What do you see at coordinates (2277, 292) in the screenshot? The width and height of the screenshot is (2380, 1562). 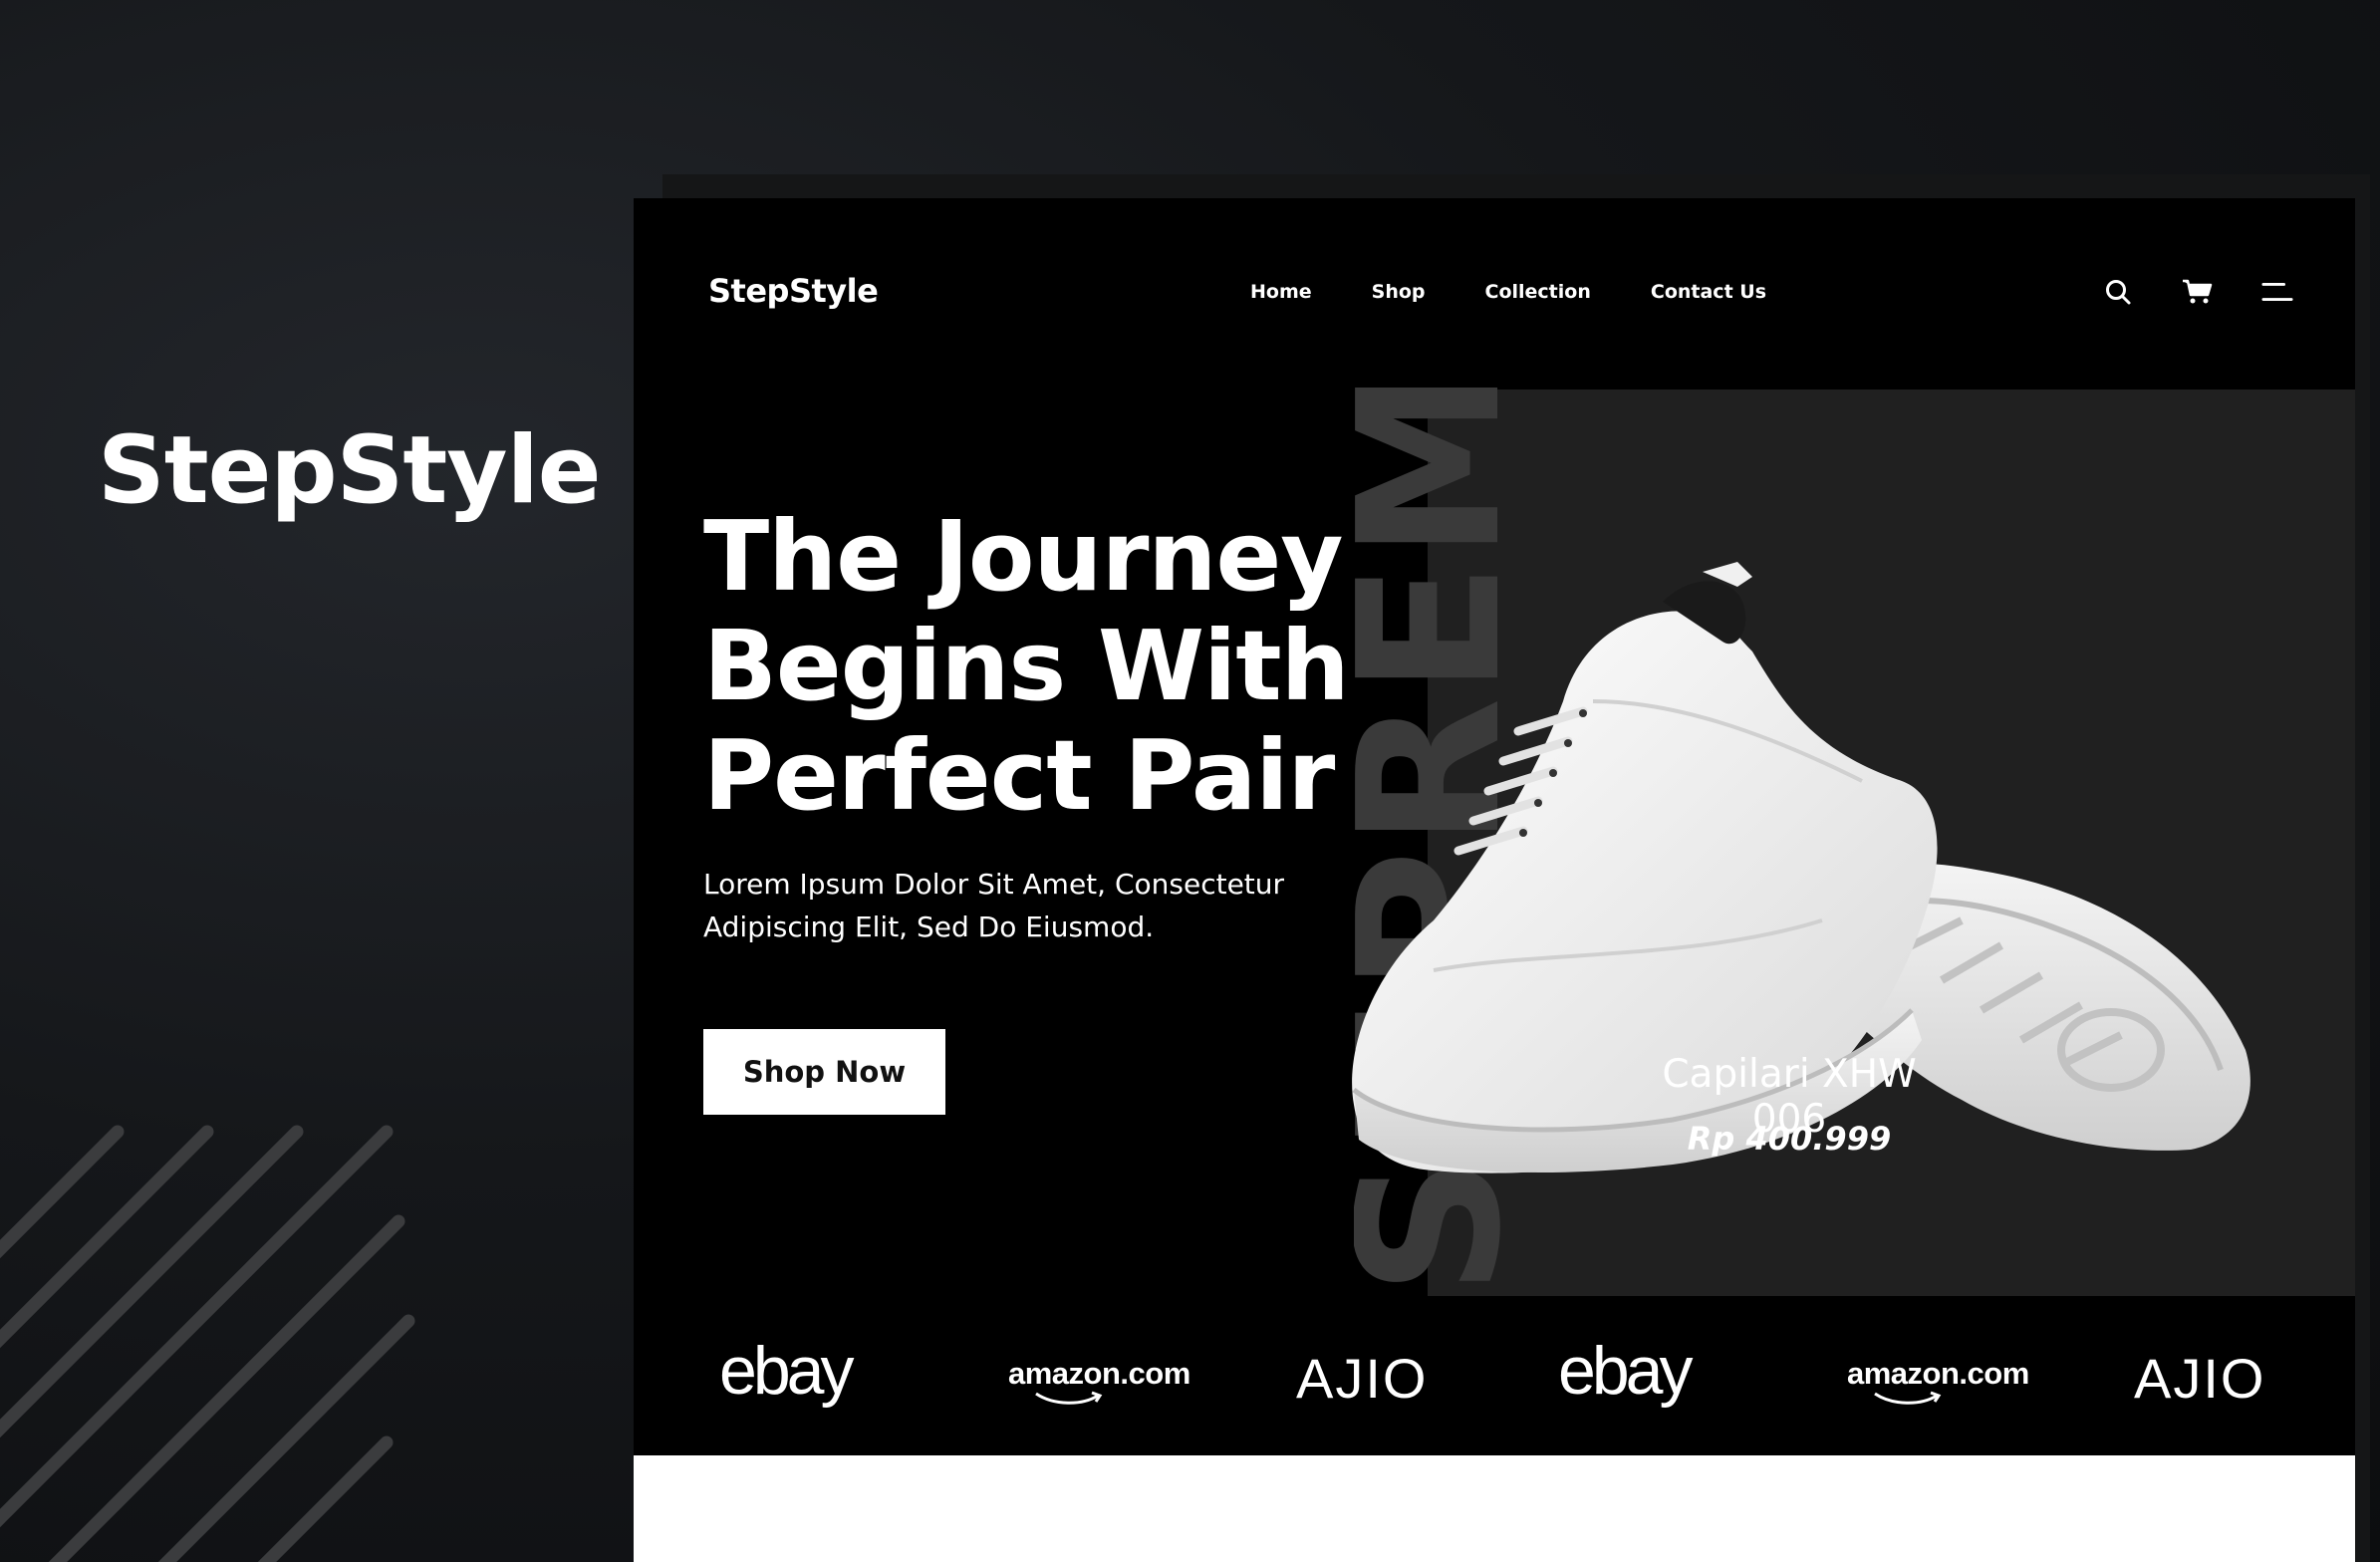 I see `menu-icon` at bounding box center [2277, 292].